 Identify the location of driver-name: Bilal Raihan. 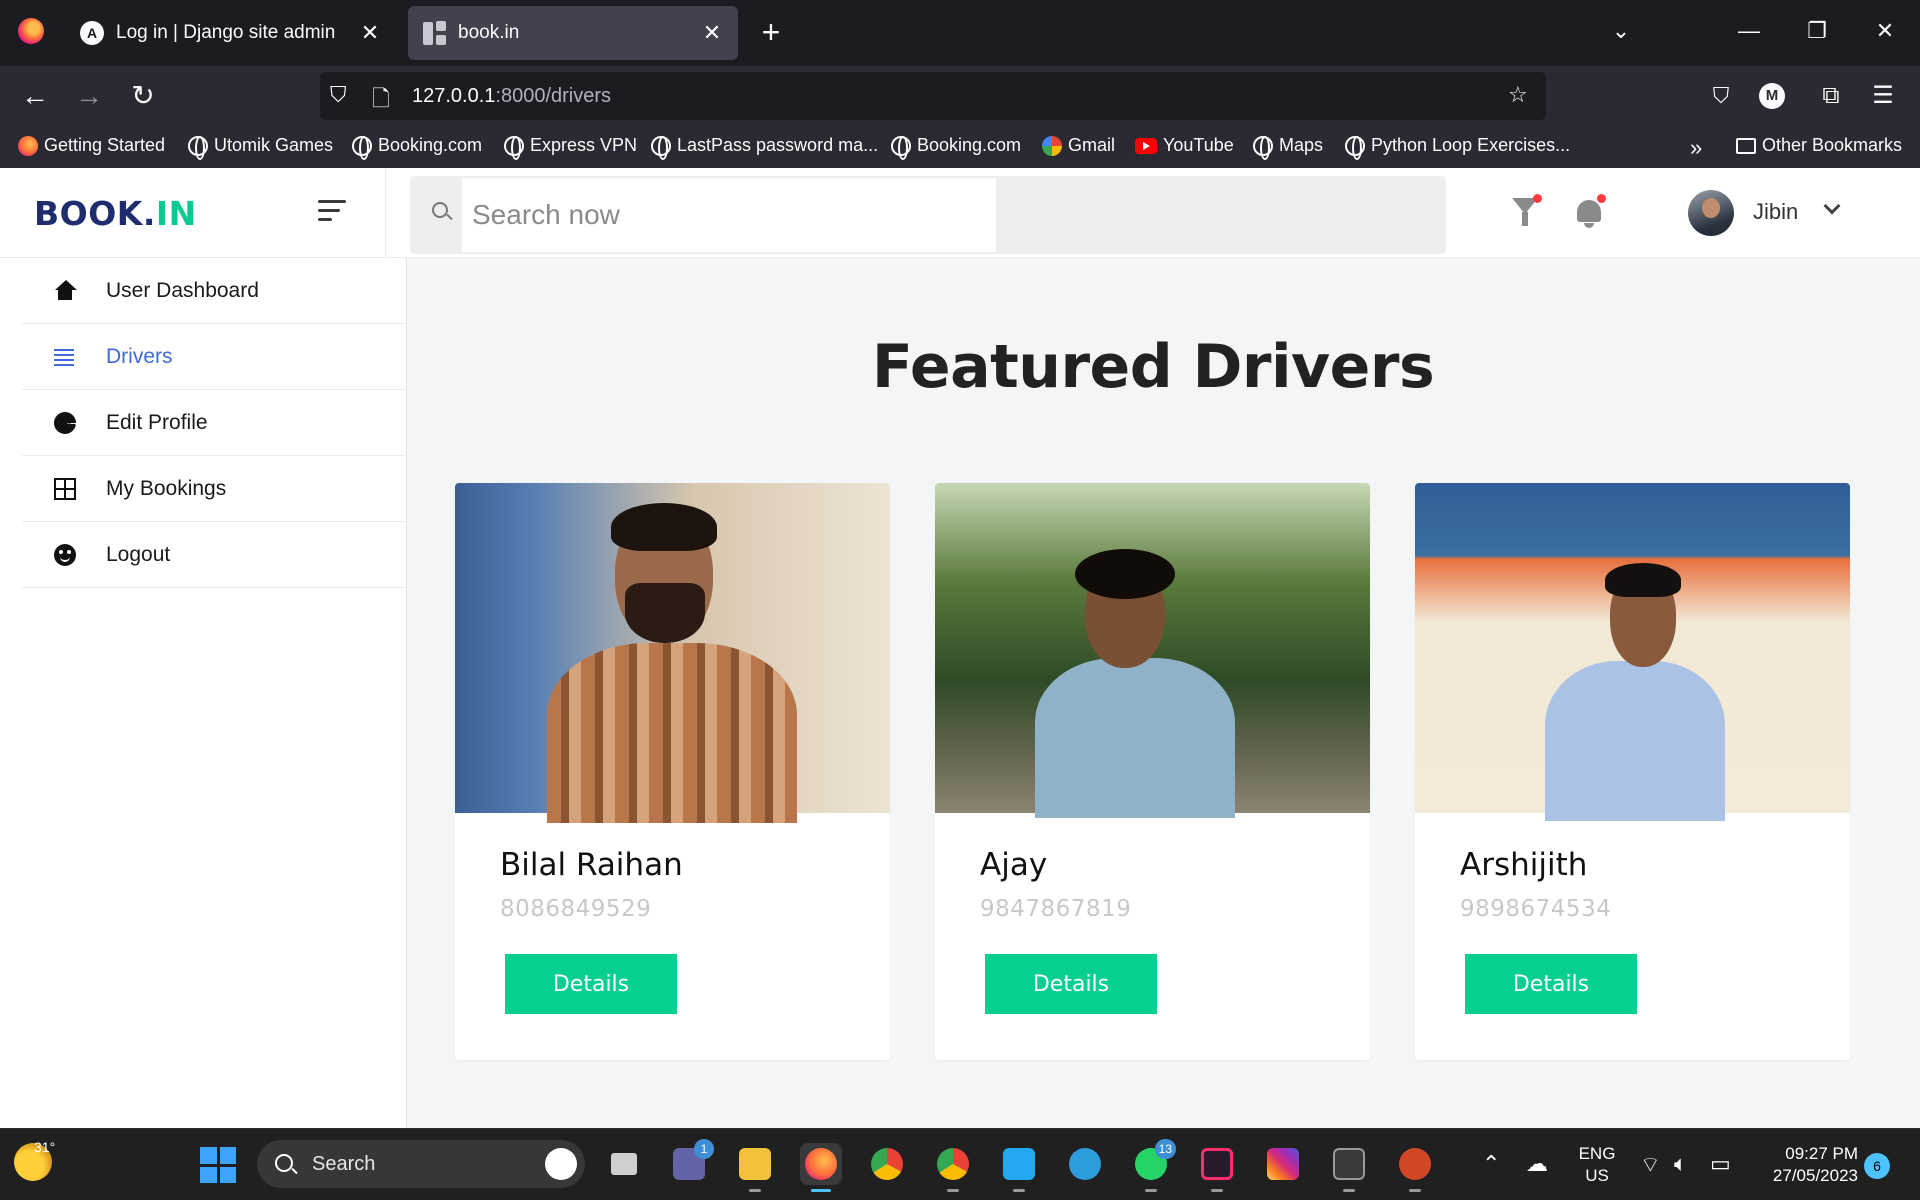
(591, 865).